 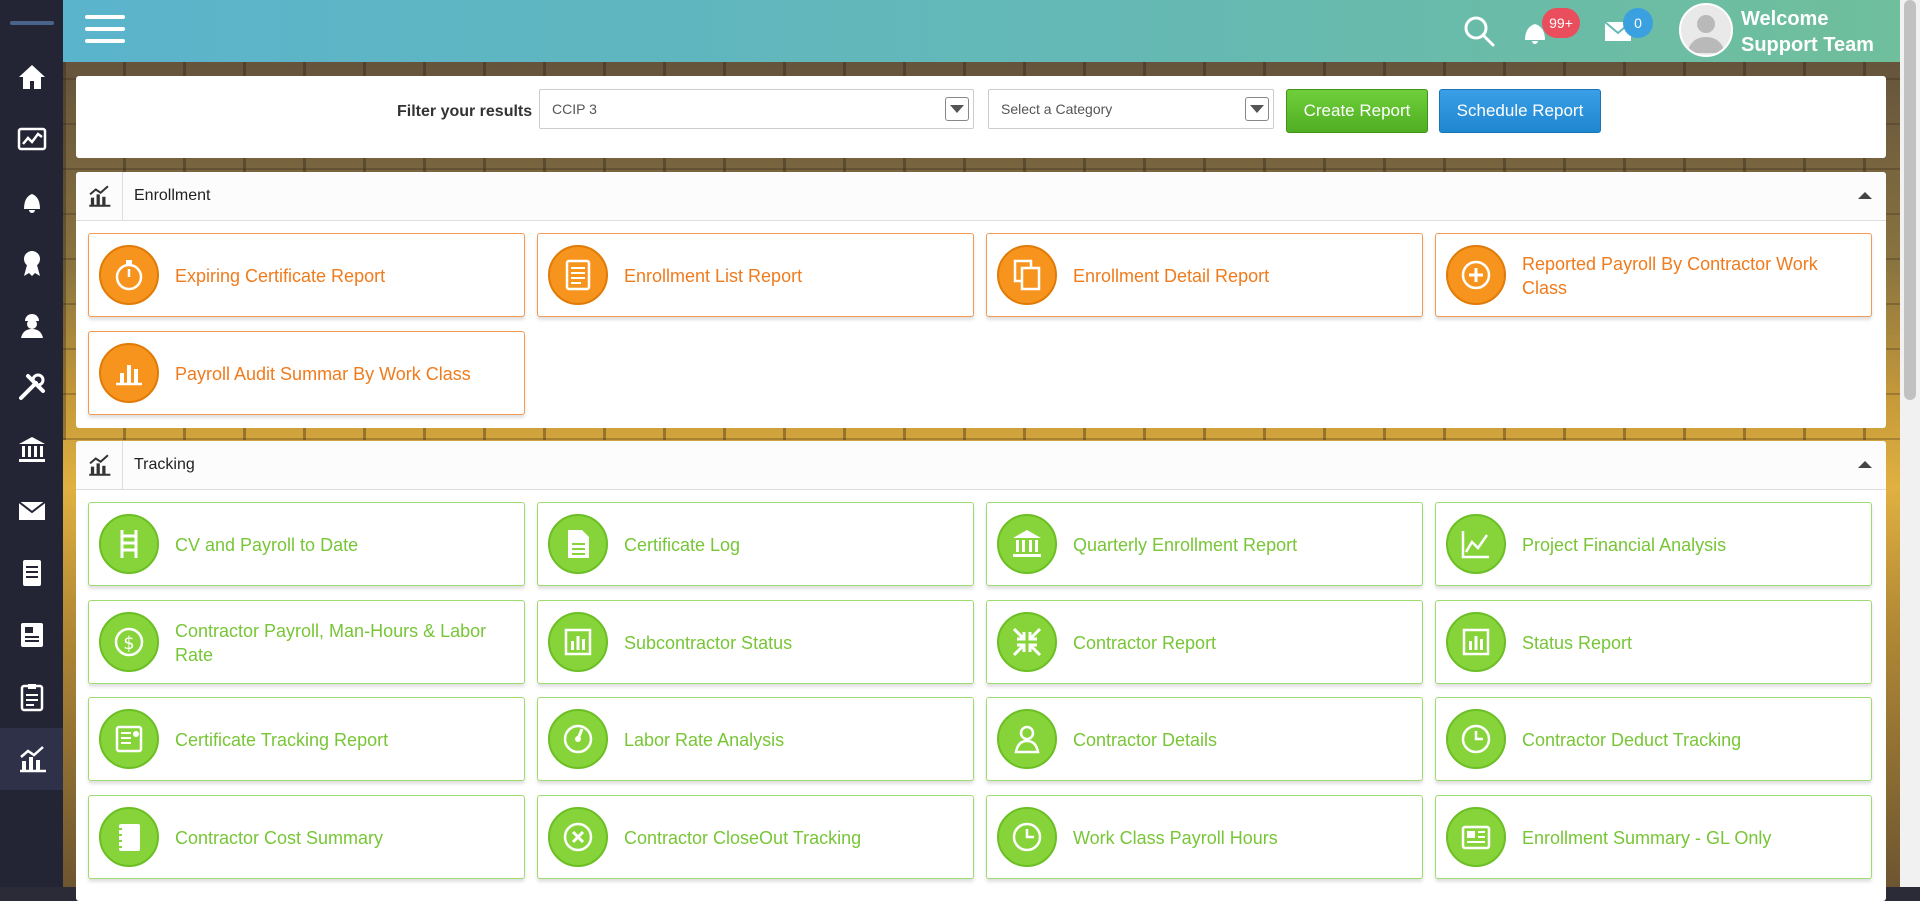 I want to click on analytics-icon, so click(x=100, y=196).